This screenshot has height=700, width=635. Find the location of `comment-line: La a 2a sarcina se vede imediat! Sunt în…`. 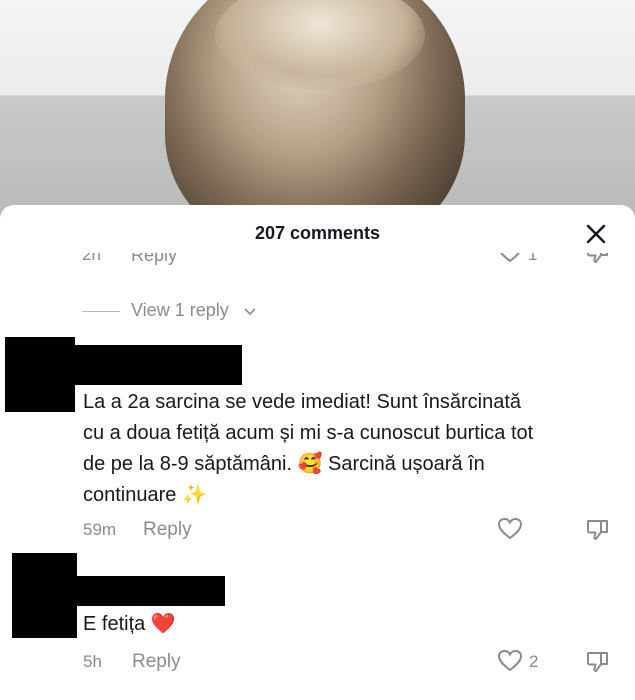

comment-line: La a 2a sarcina se vede imediat! Sunt în… is located at coordinates (302, 402).